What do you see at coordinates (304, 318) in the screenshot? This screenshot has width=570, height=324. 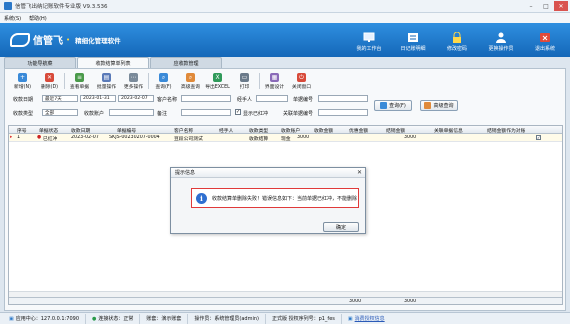 I see `edition-status: 正式版 授权序列号：p1_fes` at bounding box center [304, 318].